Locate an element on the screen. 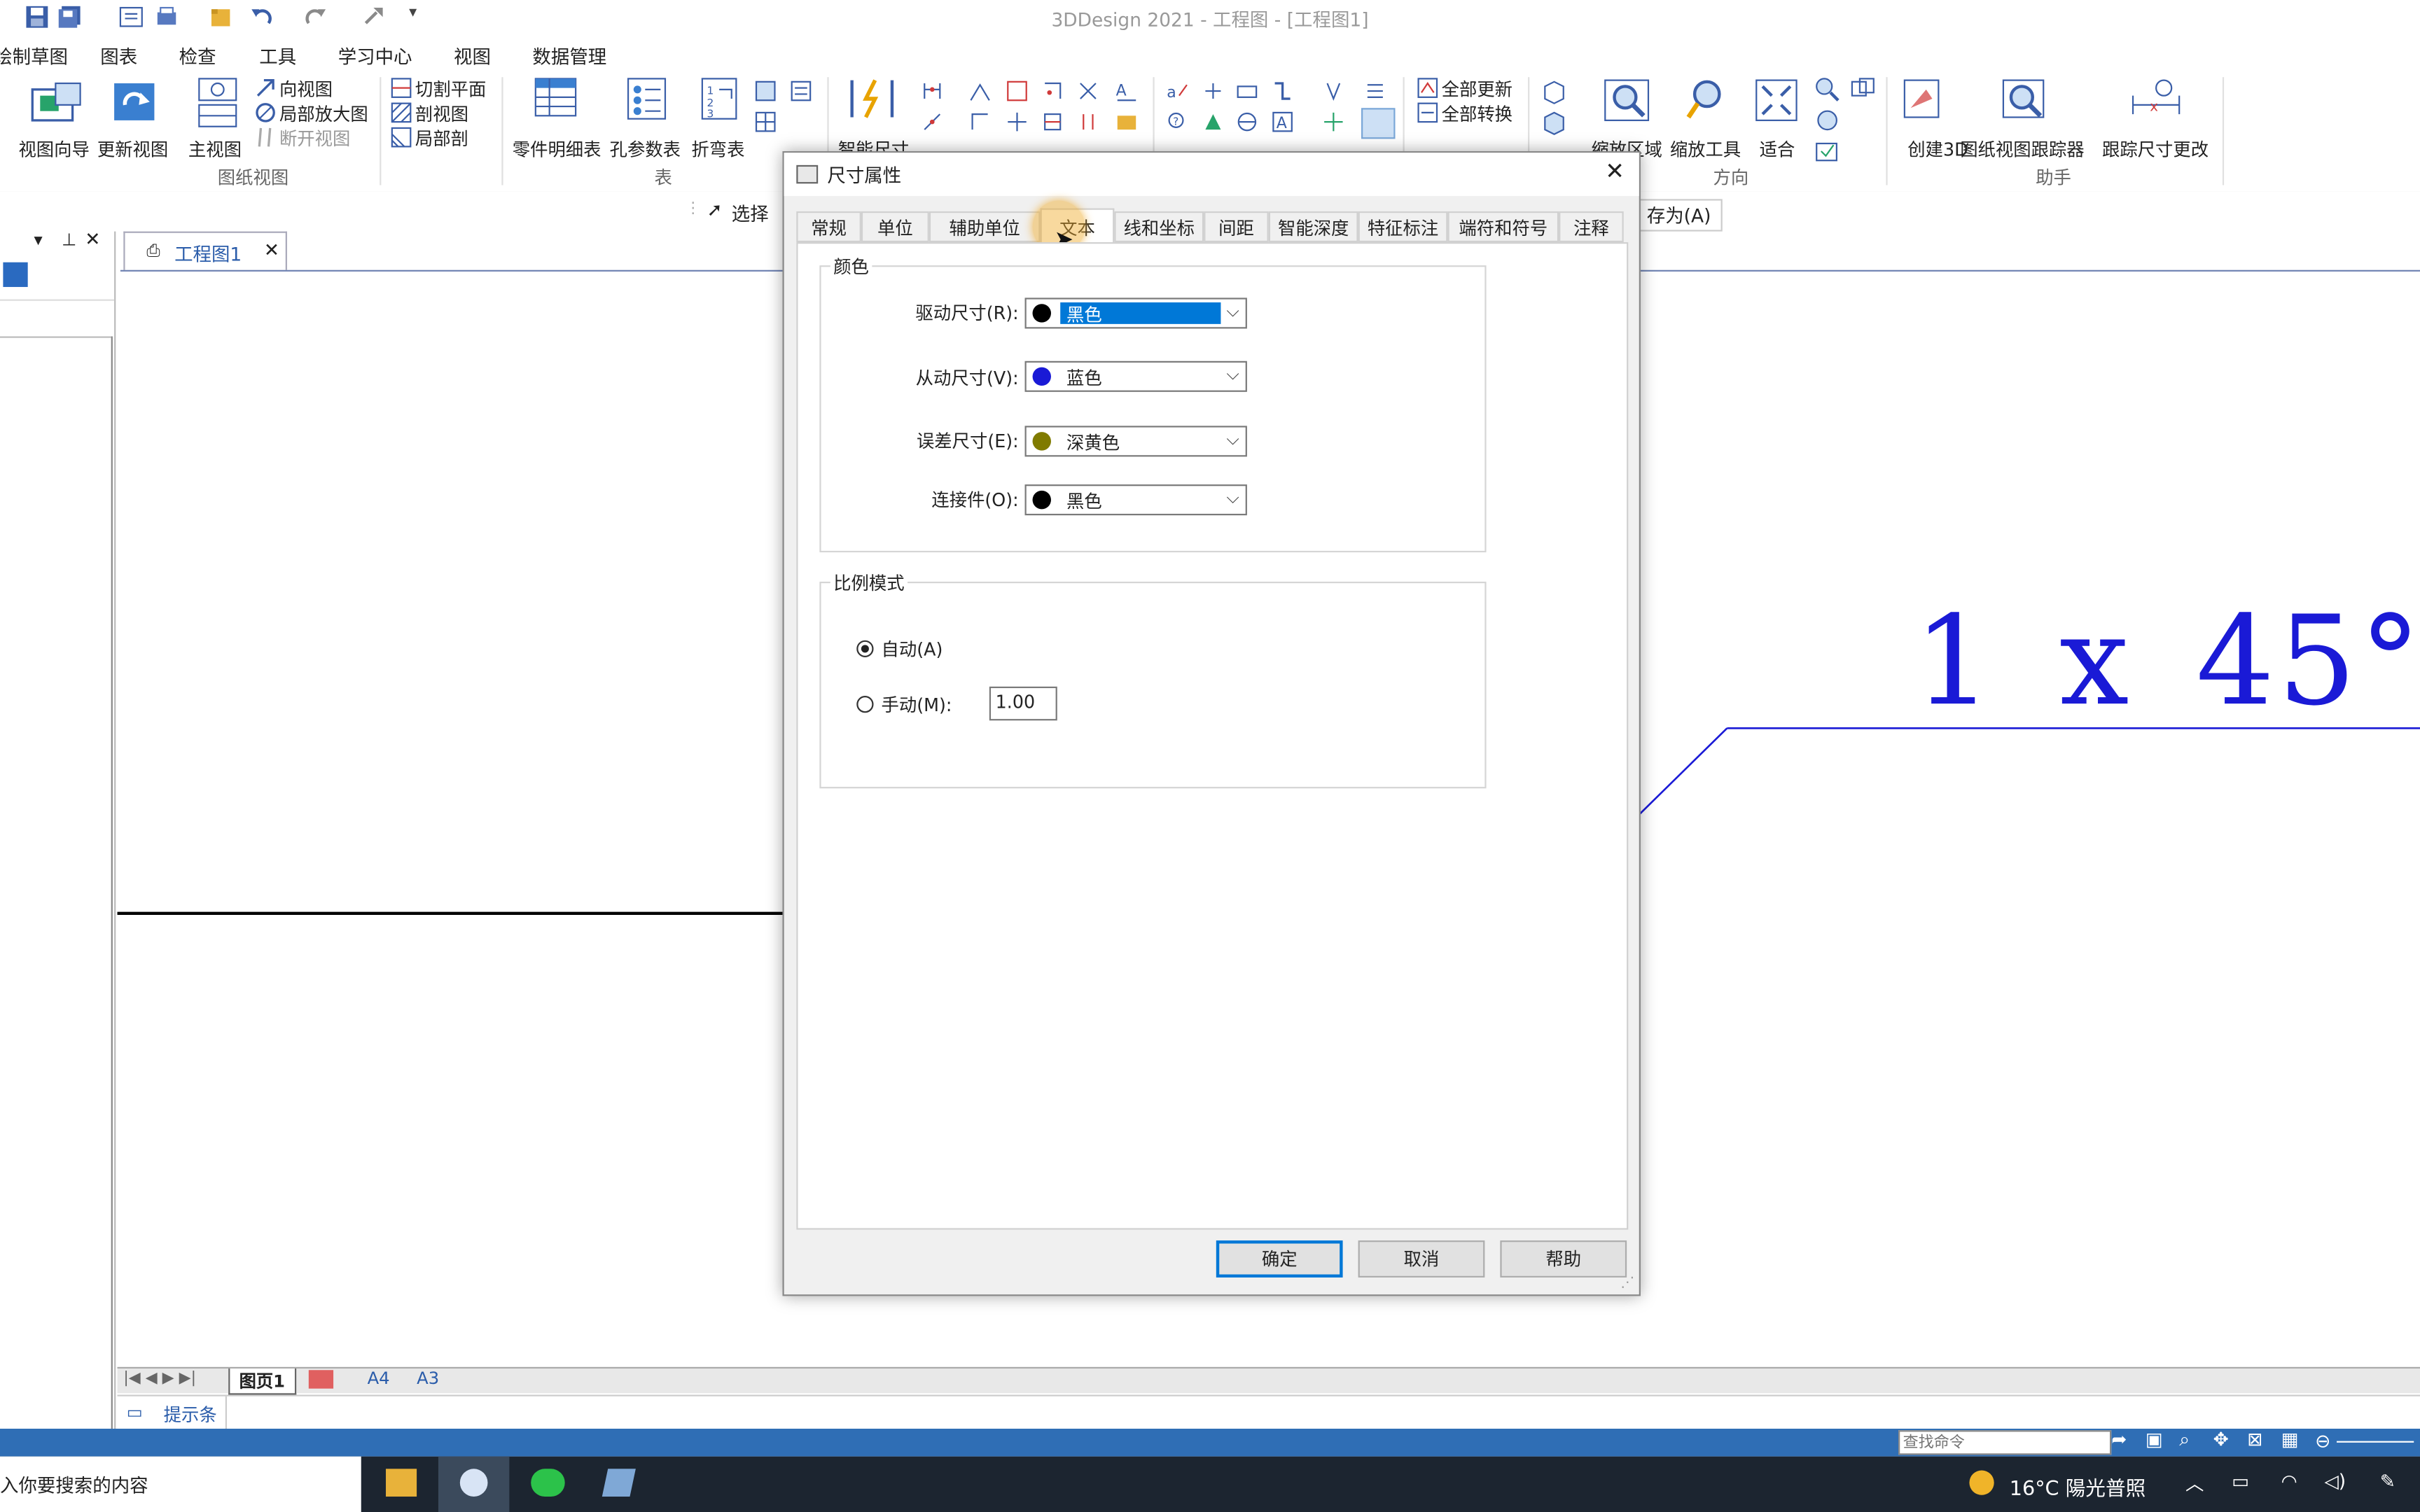  dim-tool-1-icon is located at coordinates (932, 93).